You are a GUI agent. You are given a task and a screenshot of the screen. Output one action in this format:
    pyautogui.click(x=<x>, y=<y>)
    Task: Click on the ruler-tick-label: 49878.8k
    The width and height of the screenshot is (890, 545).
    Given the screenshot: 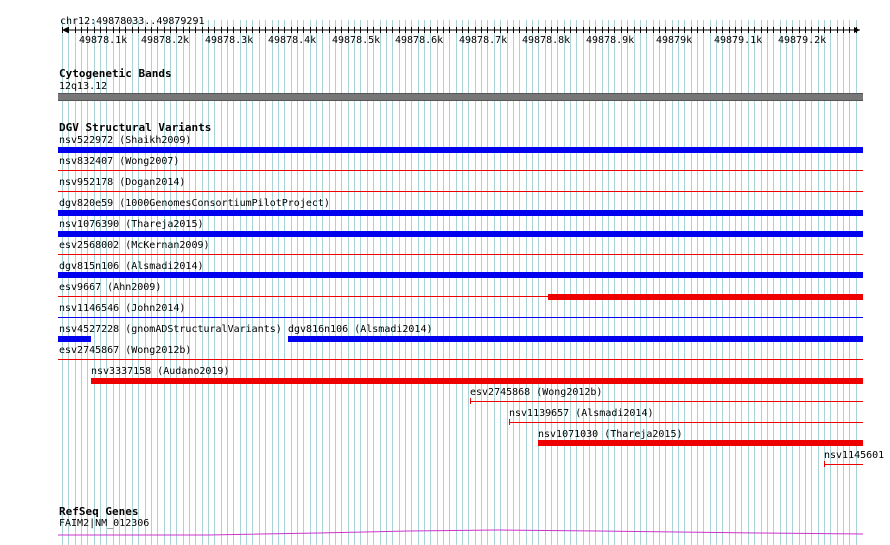 What is the action you would take?
    pyautogui.click(x=546, y=40)
    